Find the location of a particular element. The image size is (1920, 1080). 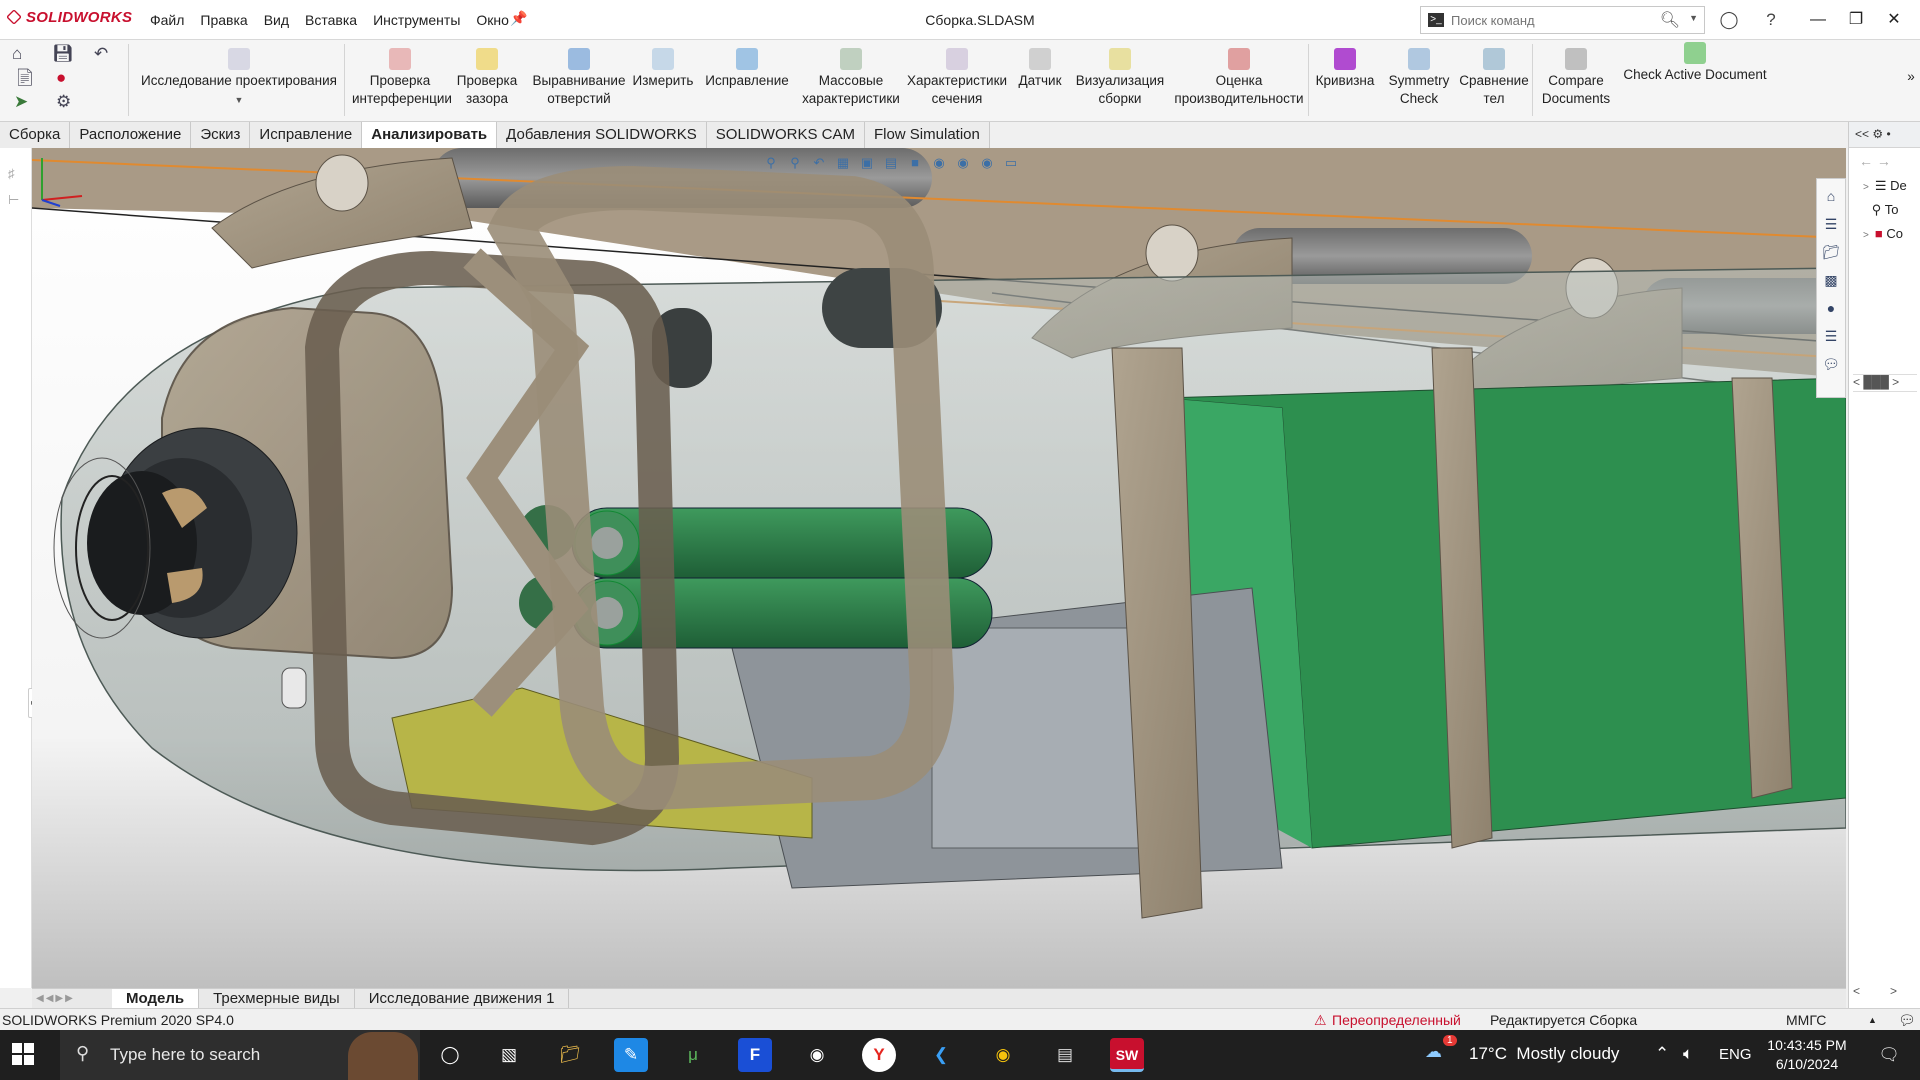

restore-button: ❐ is located at coordinates (1856, 20).